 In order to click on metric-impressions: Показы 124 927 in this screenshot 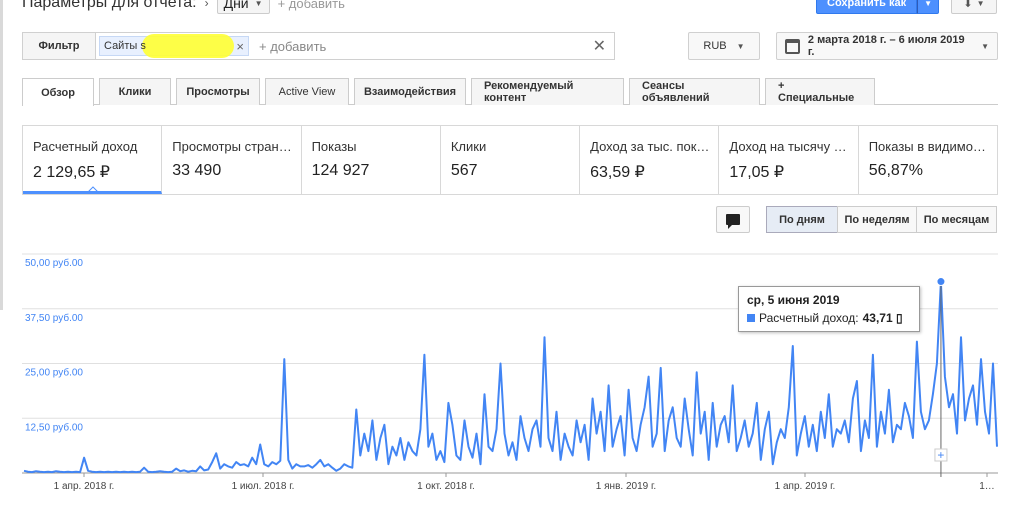, I will do `click(371, 160)`.